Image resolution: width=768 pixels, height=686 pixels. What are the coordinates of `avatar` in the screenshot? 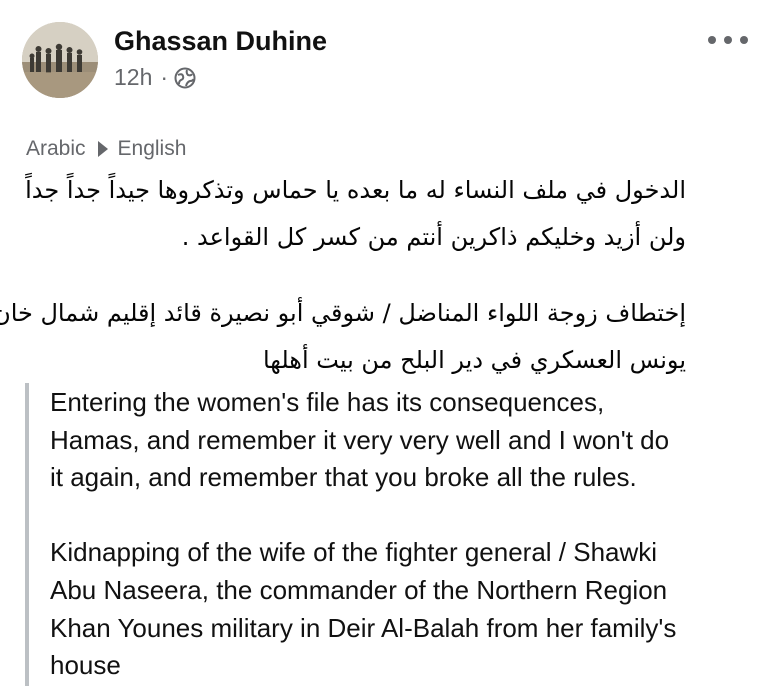 It's located at (60, 60).